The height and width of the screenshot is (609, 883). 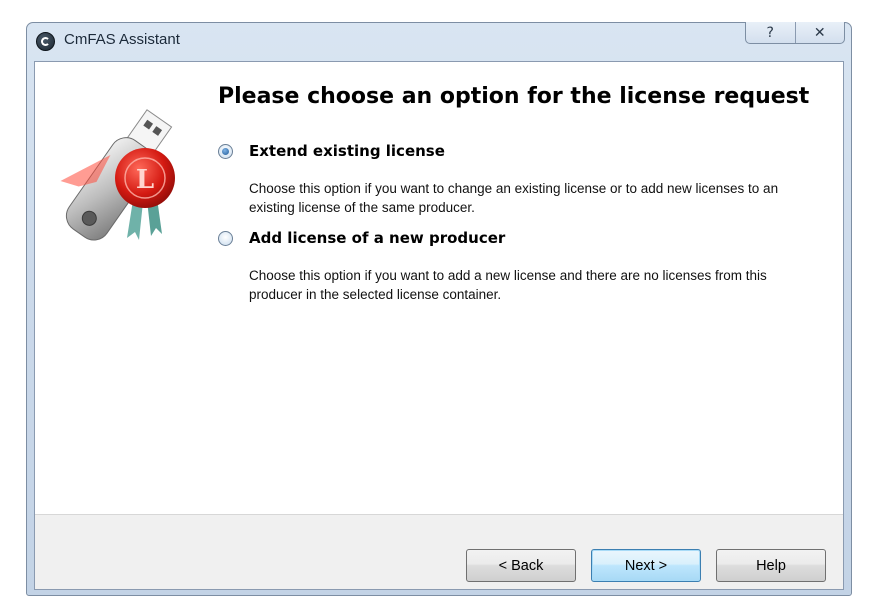 What do you see at coordinates (377, 238) in the screenshot?
I see `option-label: Add license of a new producer` at bounding box center [377, 238].